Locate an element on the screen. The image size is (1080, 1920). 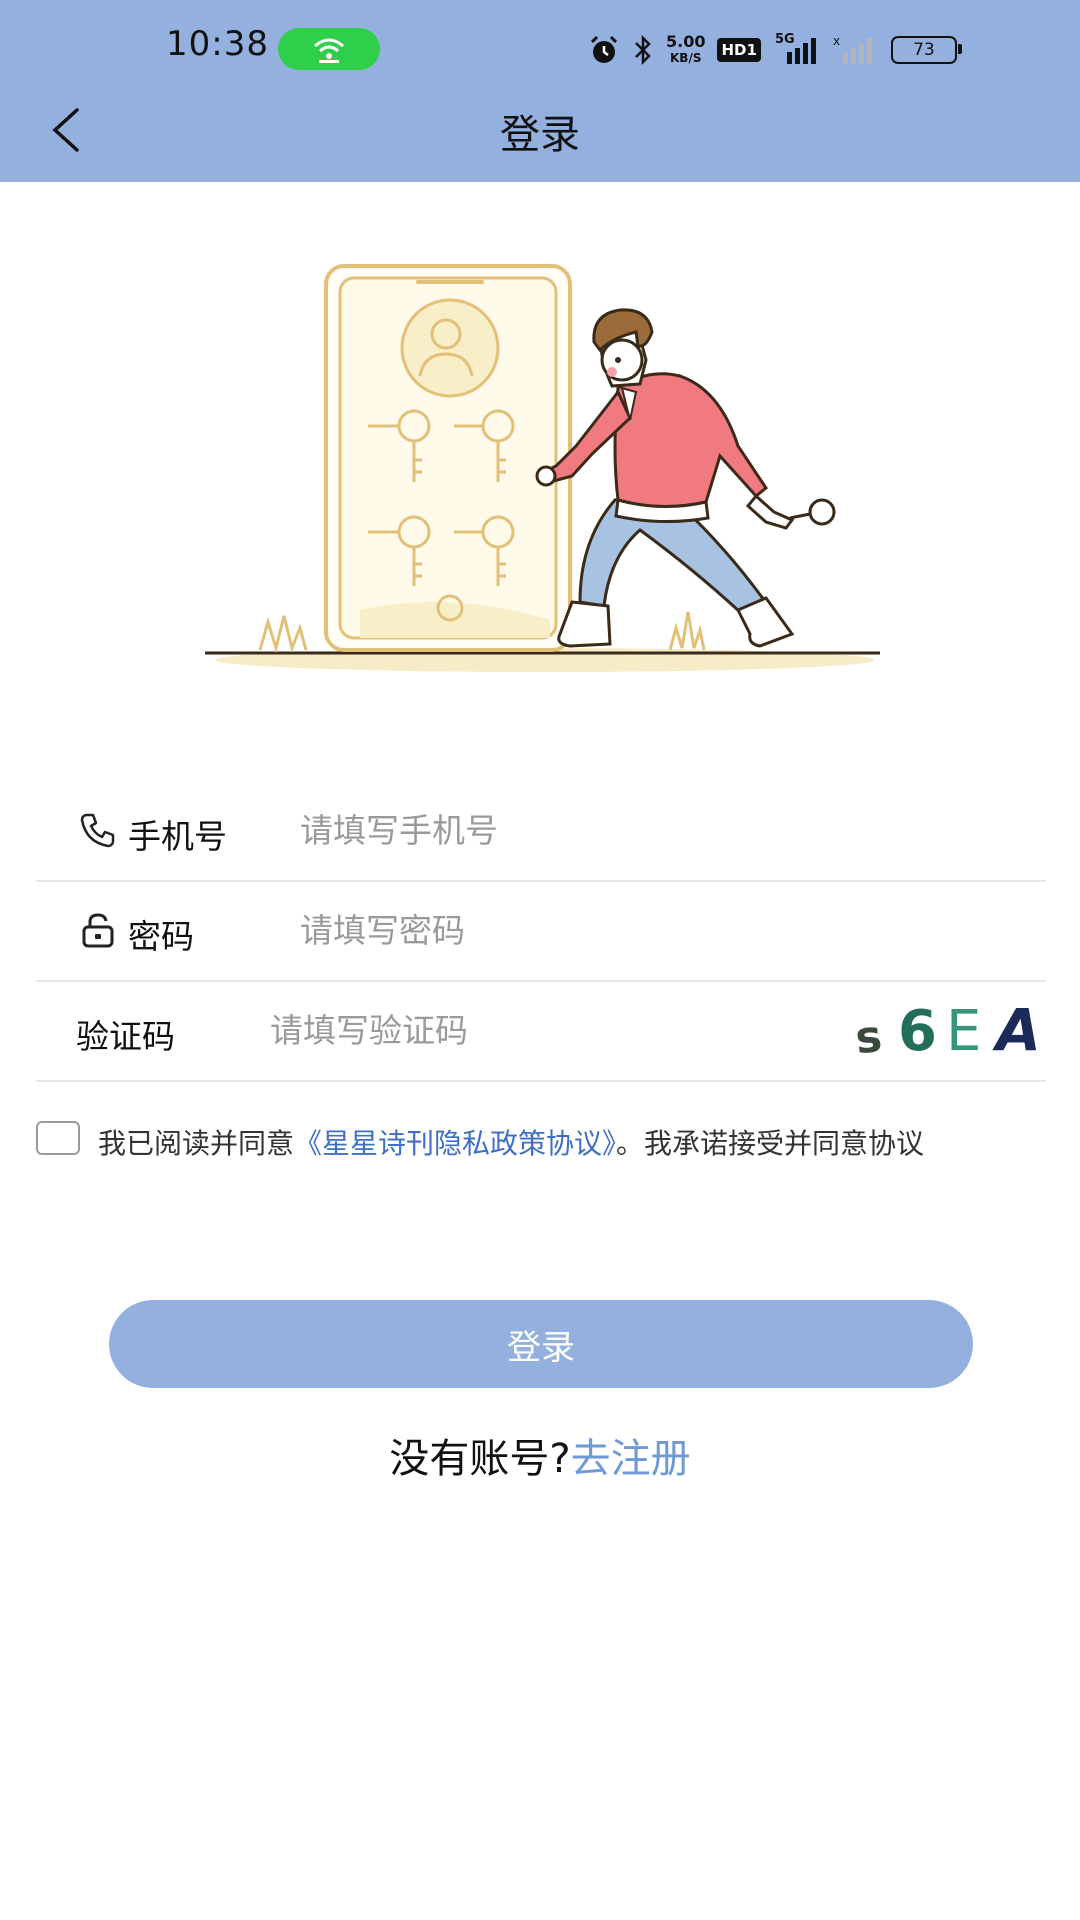
register-prompt: 没有账号? is located at coordinates (480, 1459).